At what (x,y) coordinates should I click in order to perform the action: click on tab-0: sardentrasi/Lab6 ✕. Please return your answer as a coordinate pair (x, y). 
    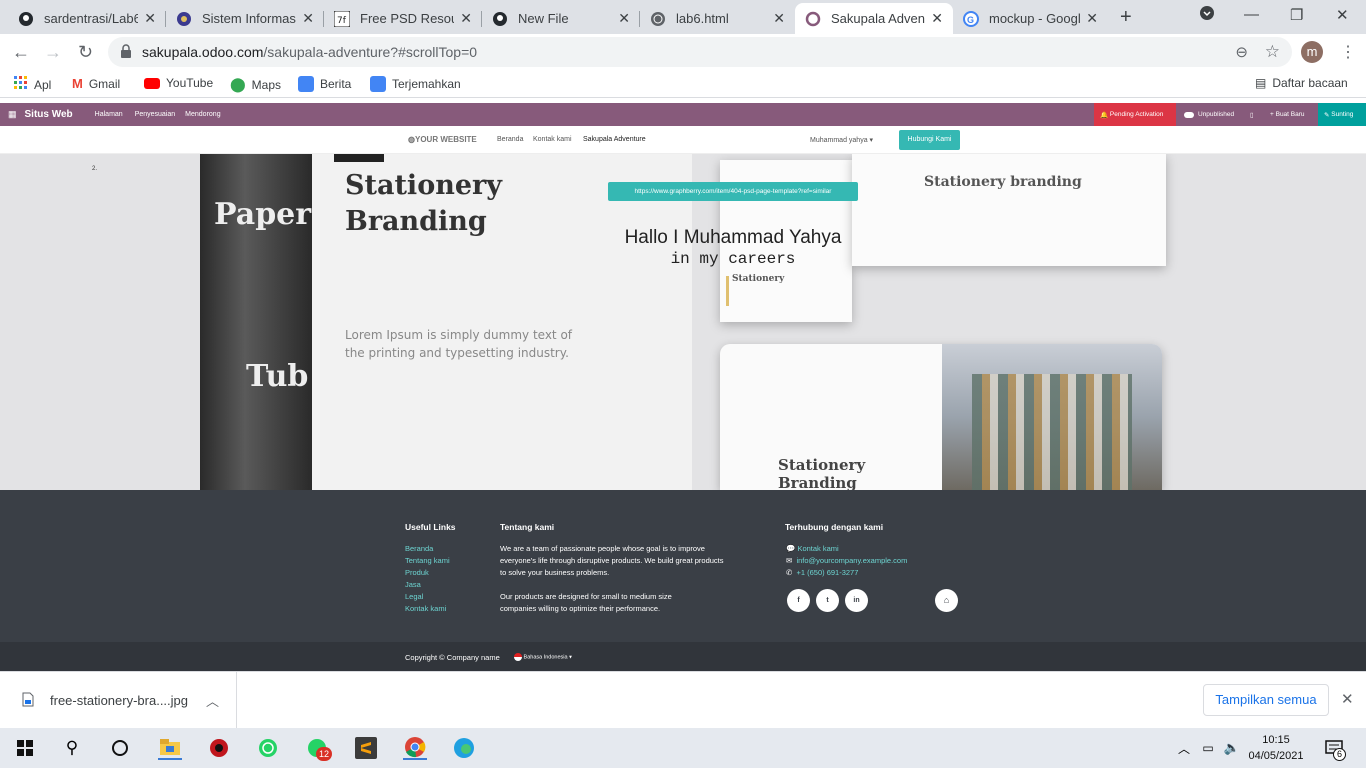
    Looking at the image, I should click on (87, 18).